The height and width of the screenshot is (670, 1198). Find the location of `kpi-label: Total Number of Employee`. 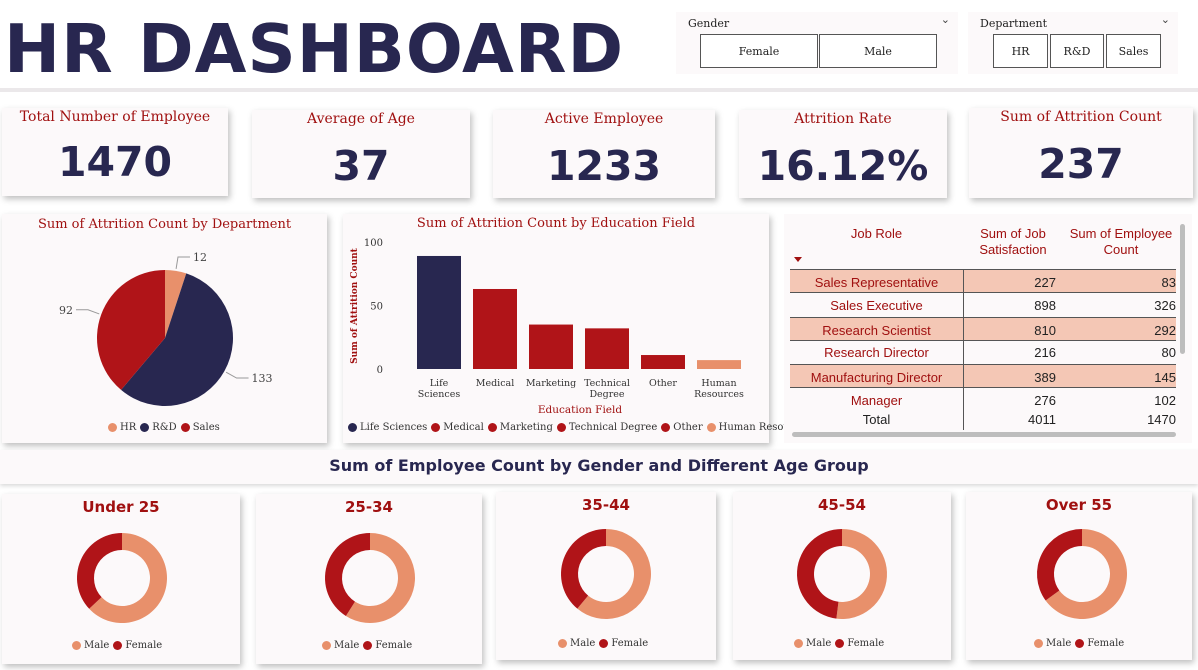

kpi-label: Total Number of Employee is located at coordinates (115, 117).